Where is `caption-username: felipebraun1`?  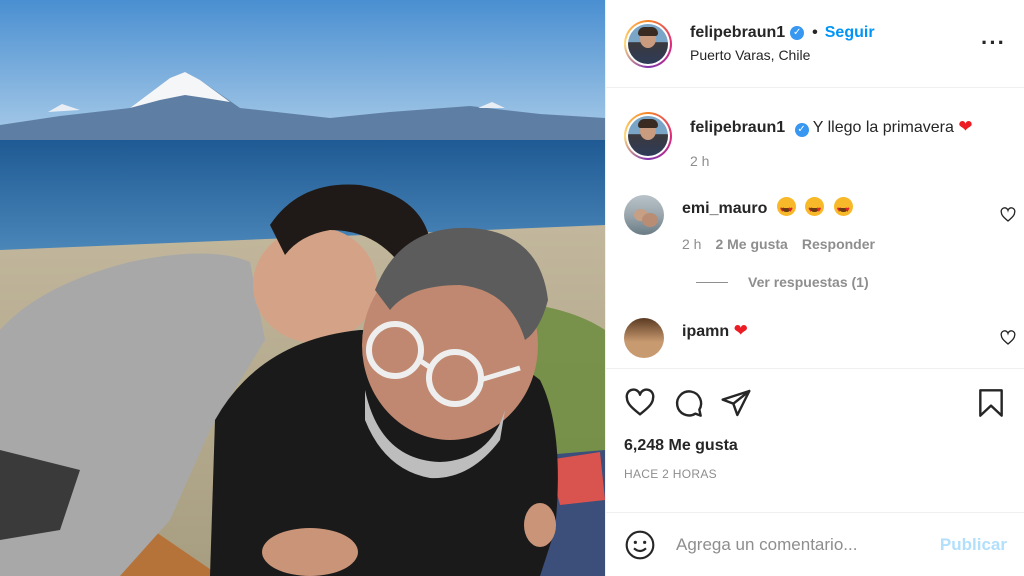
caption-username: felipebraun1 is located at coordinates (737, 127).